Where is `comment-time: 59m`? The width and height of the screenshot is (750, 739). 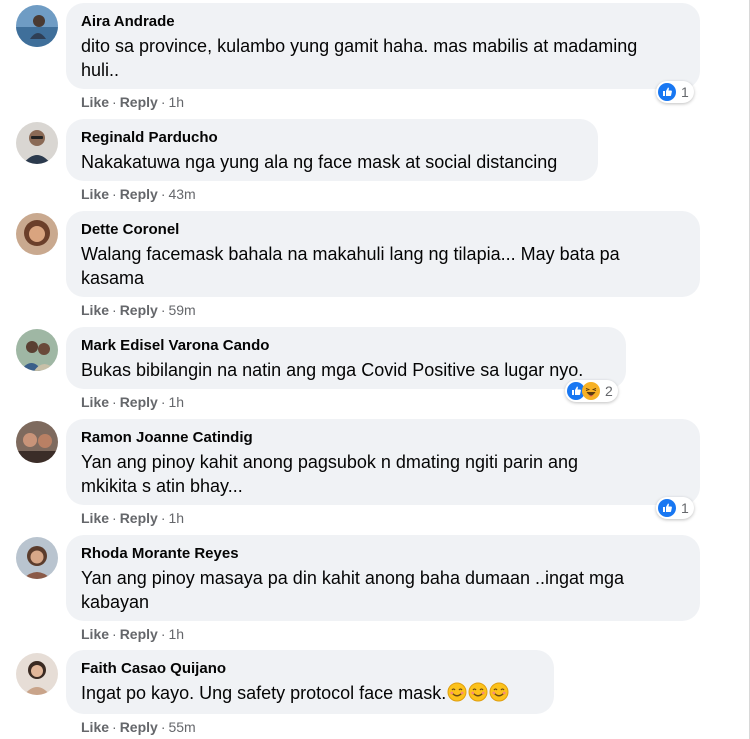 comment-time: 59m is located at coordinates (181, 310).